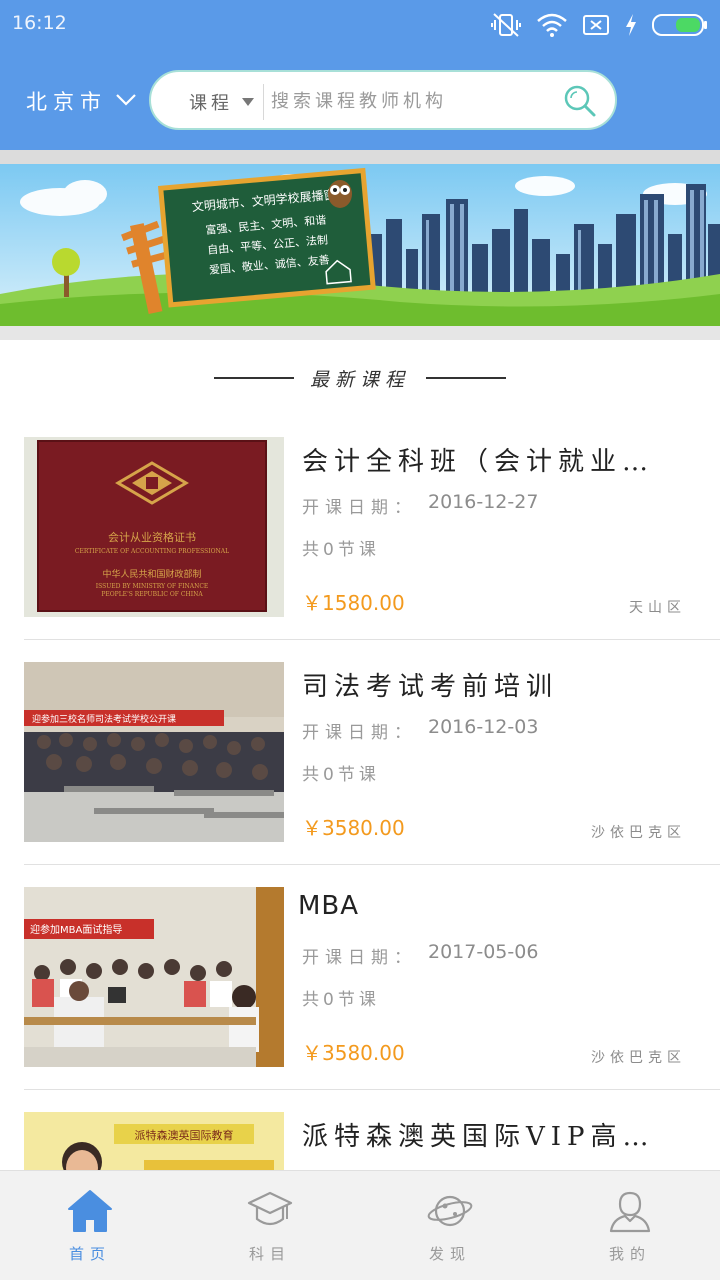 The image size is (720, 1280). What do you see at coordinates (270, 1211) in the screenshot?
I see `graduation-cap-icon` at bounding box center [270, 1211].